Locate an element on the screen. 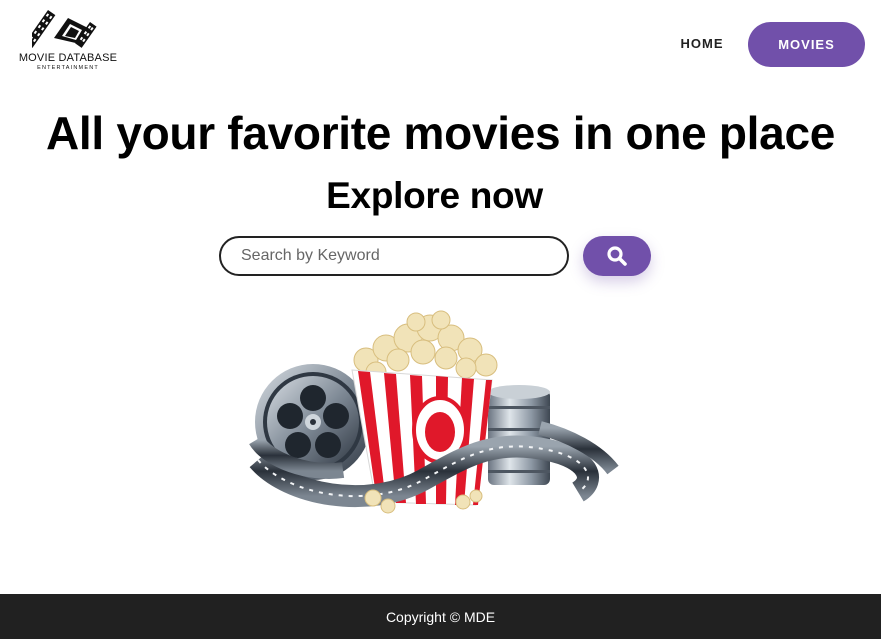  site-footer: Copyright © MDE is located at coordinates (440, 616).